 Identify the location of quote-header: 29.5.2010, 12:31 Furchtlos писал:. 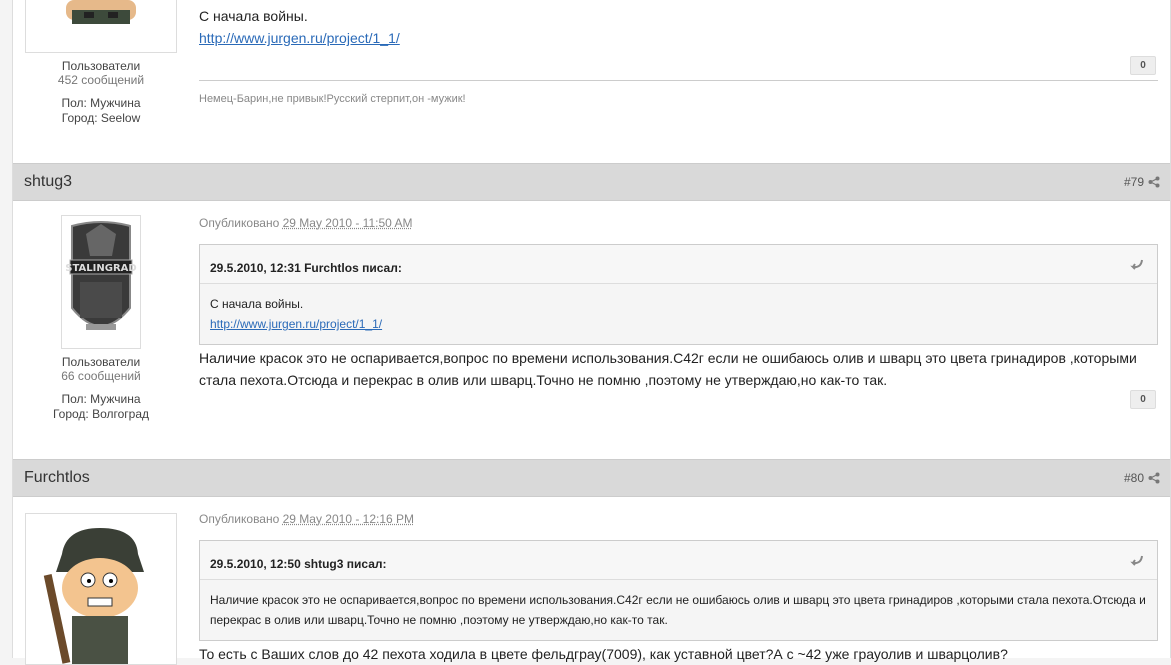
(678, 264).